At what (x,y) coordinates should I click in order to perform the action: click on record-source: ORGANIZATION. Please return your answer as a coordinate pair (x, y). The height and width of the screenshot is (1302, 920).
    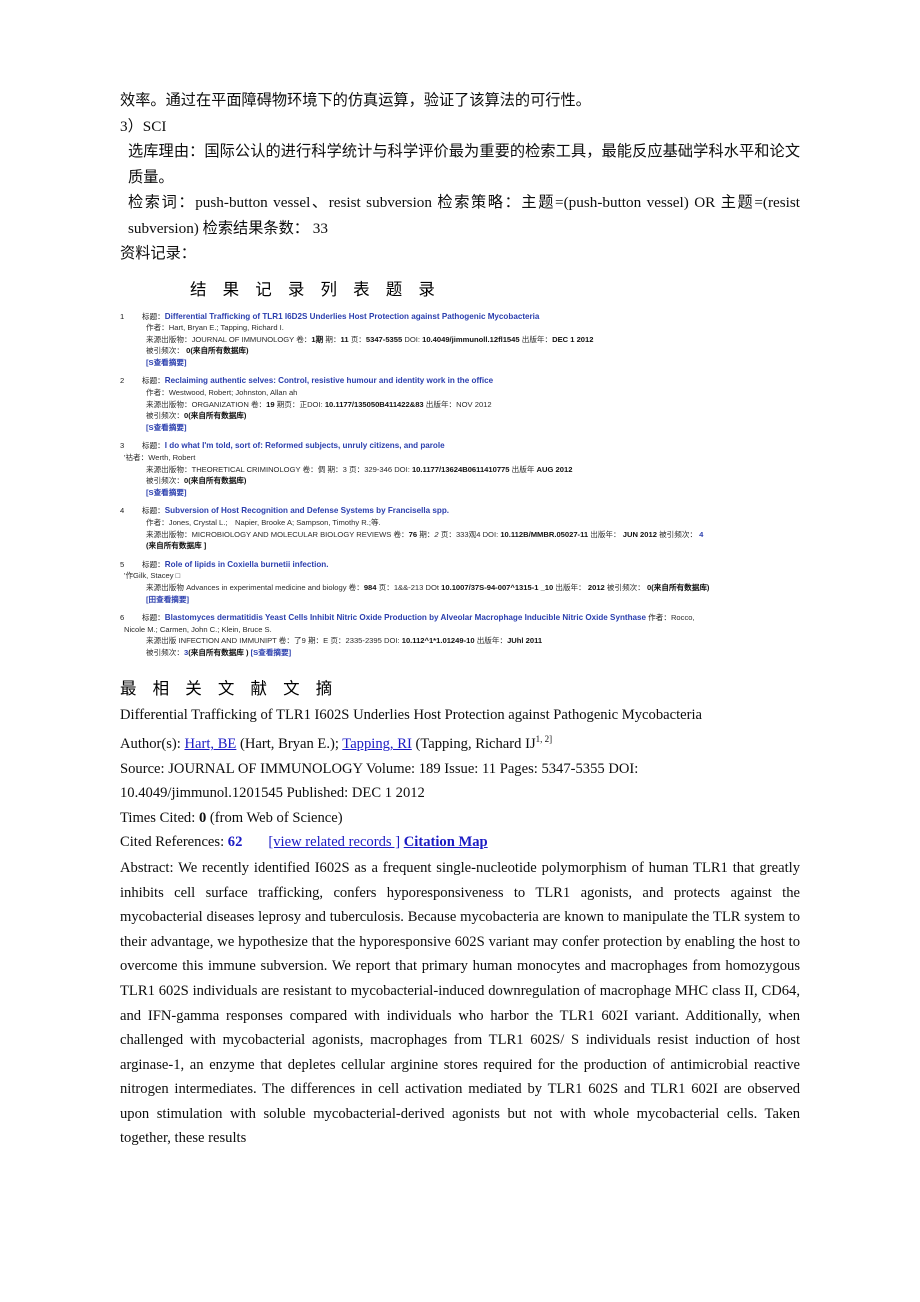
    Looking at the image, I should click on (220, 404).